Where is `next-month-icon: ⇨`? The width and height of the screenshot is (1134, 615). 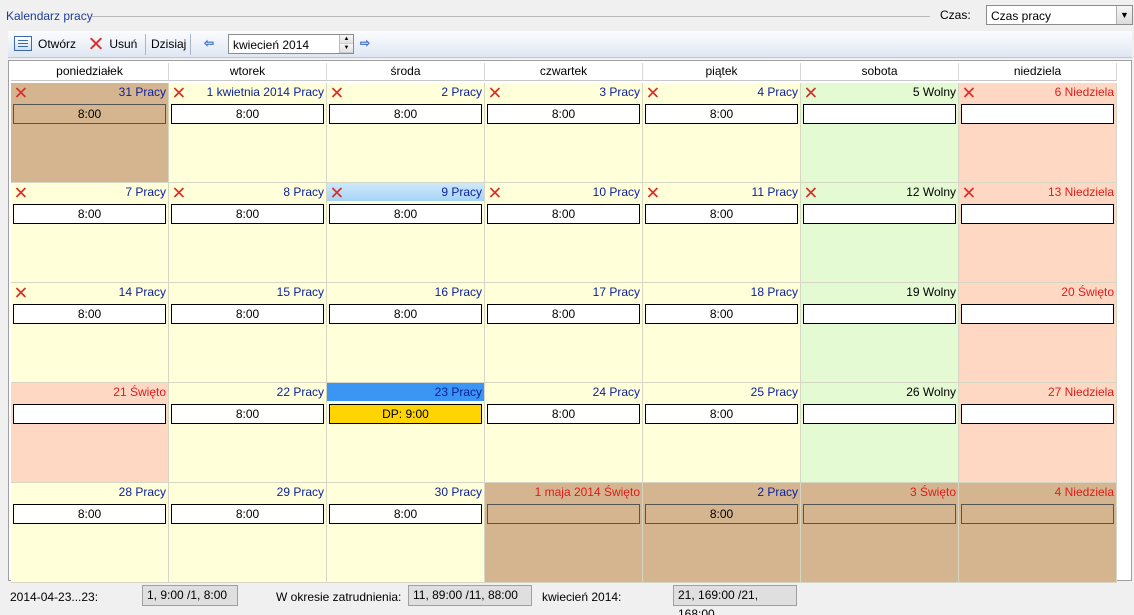
next-month-icon: ⇨ is located at coordinates (365, 43).